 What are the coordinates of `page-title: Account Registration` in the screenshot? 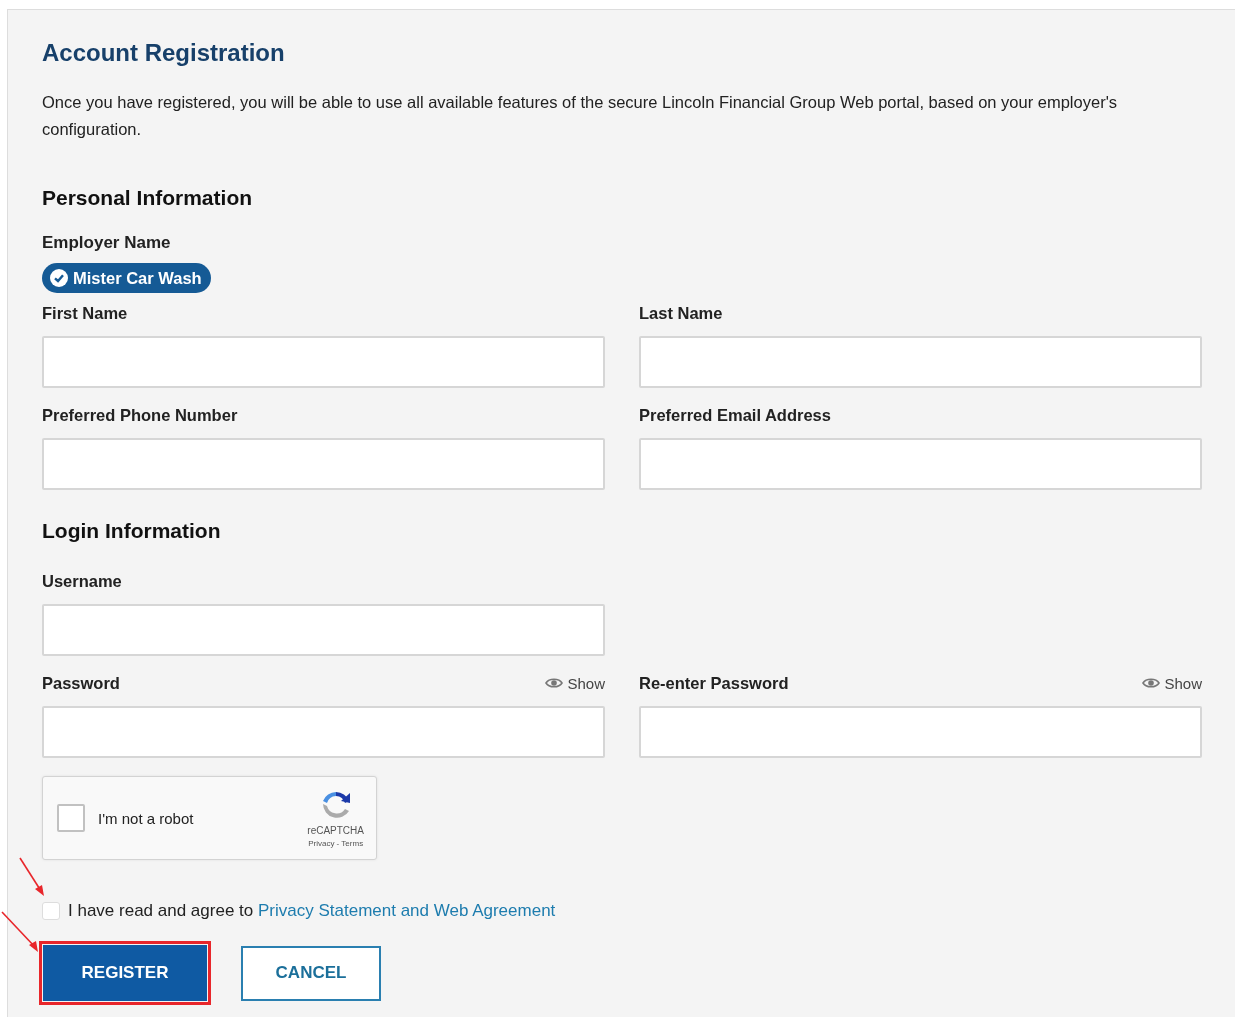 It's located at (164, 53).